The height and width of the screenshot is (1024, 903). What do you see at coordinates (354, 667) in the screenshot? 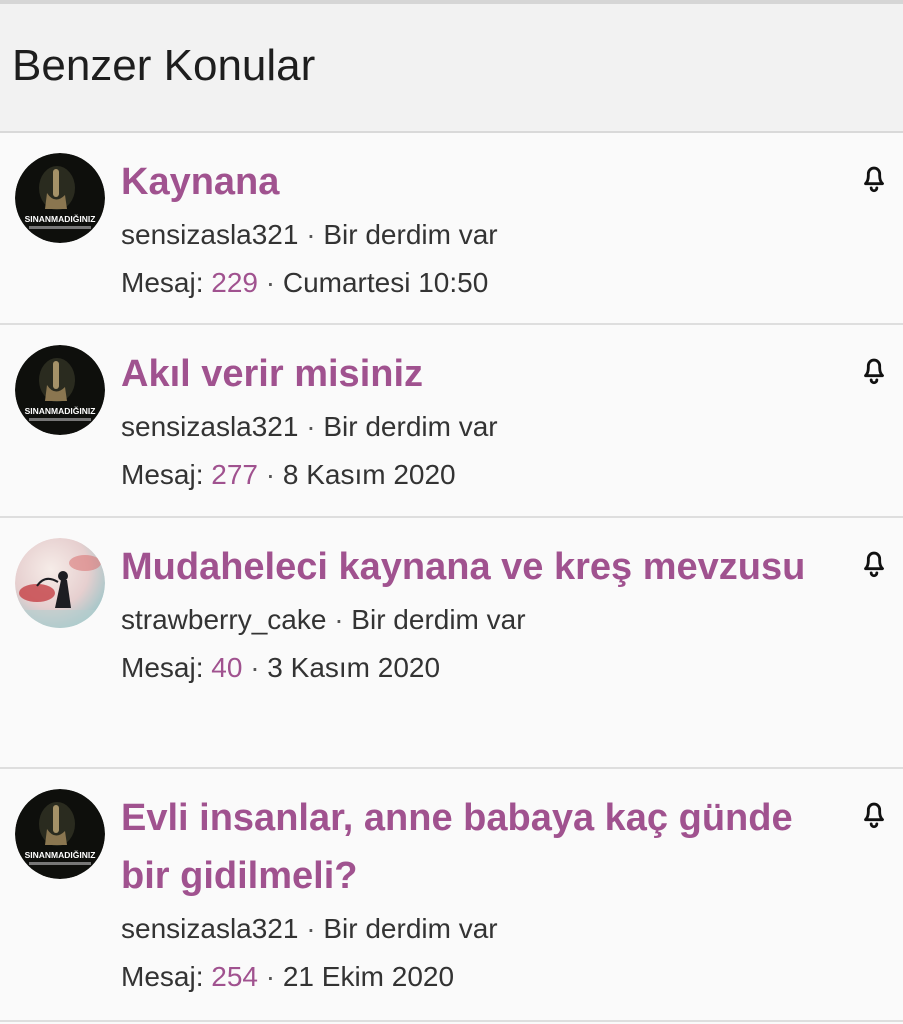
I see `thread-date: 3 Kasım 2020` at bounding box center [354, 667].